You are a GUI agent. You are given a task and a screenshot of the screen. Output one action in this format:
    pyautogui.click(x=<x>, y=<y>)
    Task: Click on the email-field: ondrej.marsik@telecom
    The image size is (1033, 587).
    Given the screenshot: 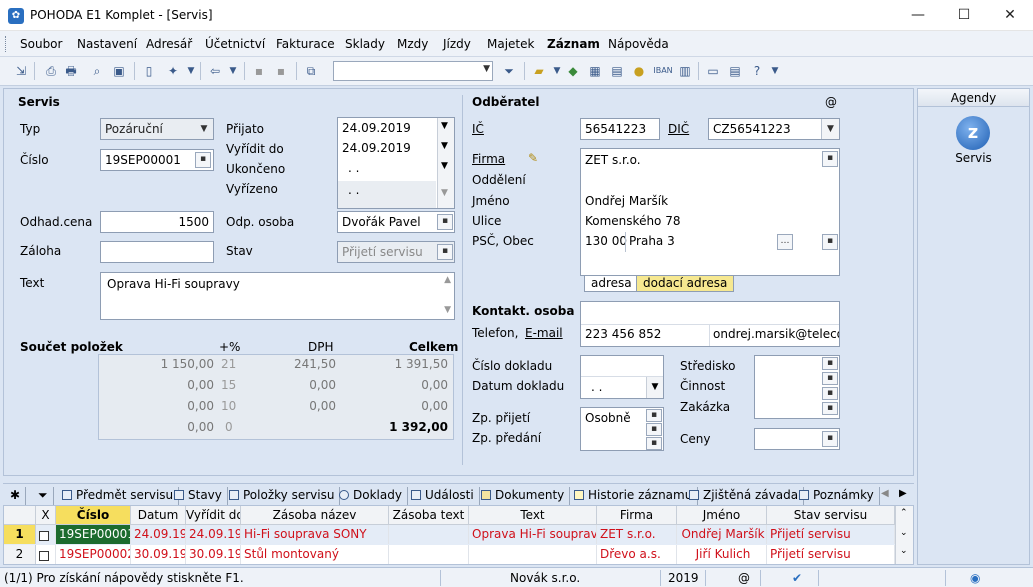 What is the action you would take?
    pyautogui.click(x=776, y=334)
    